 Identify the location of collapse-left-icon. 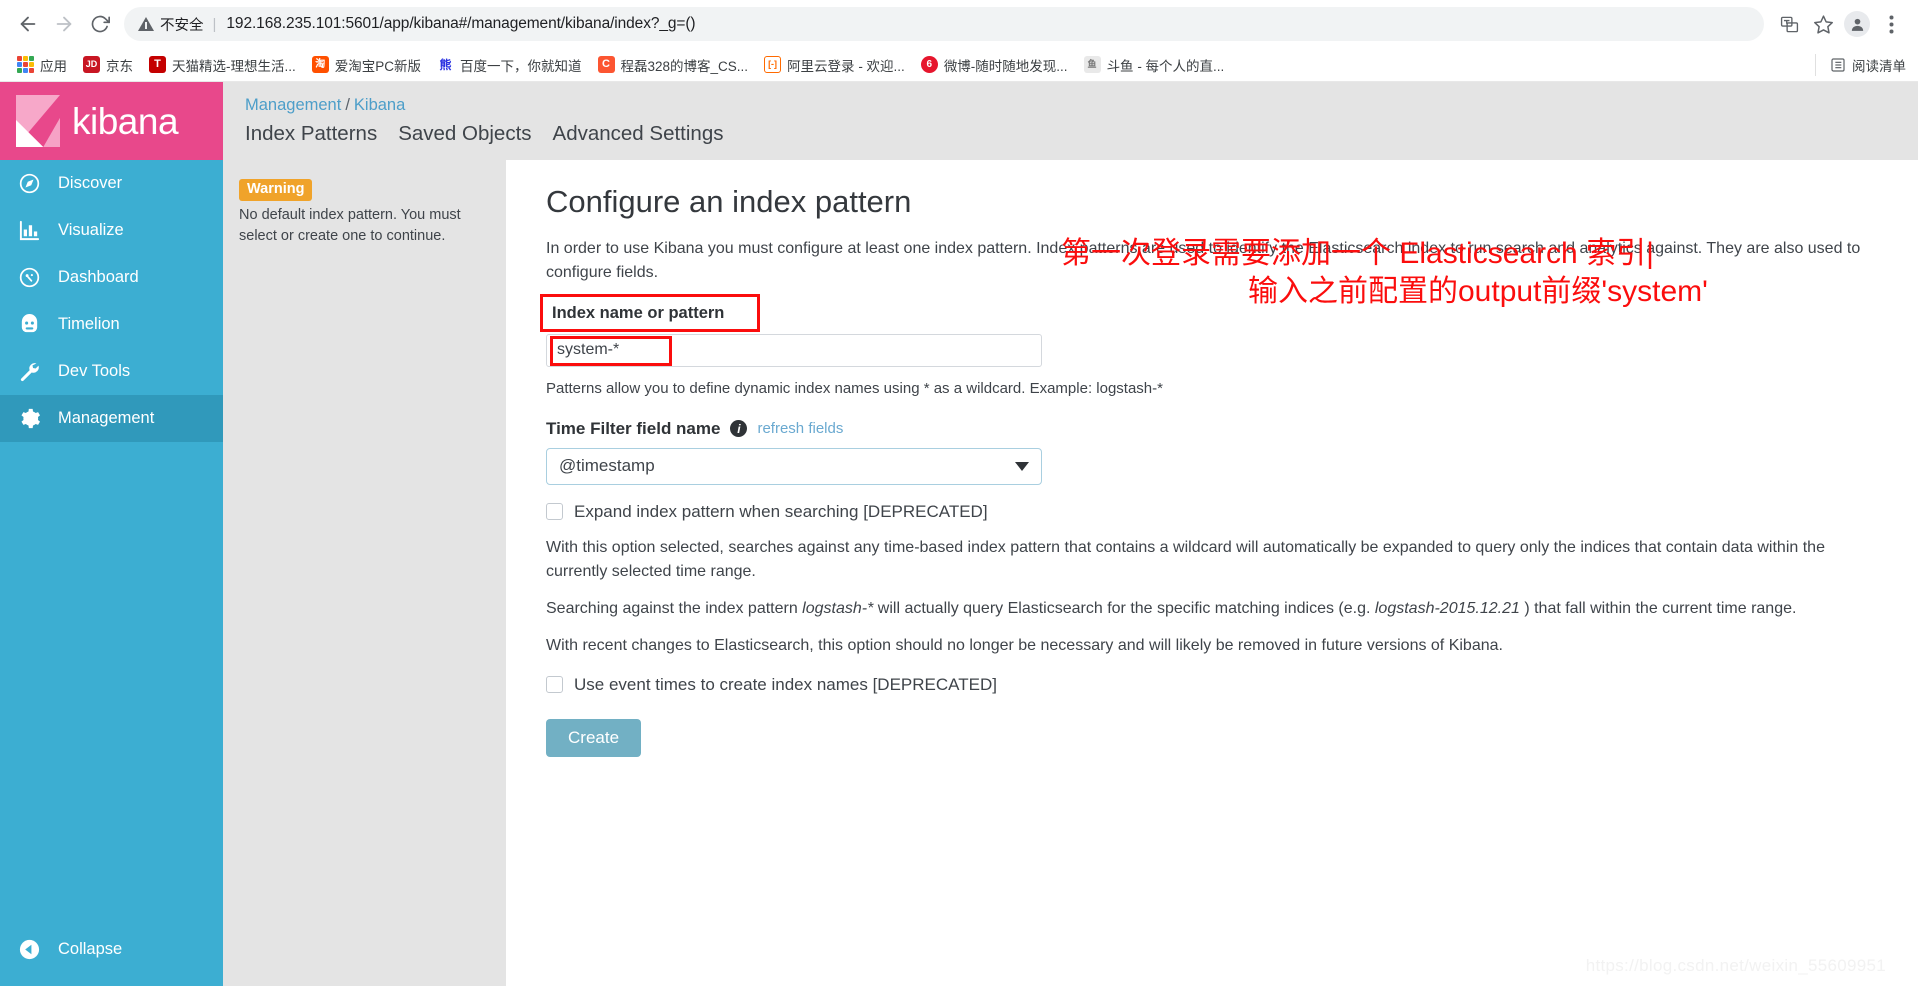
(33, 949).